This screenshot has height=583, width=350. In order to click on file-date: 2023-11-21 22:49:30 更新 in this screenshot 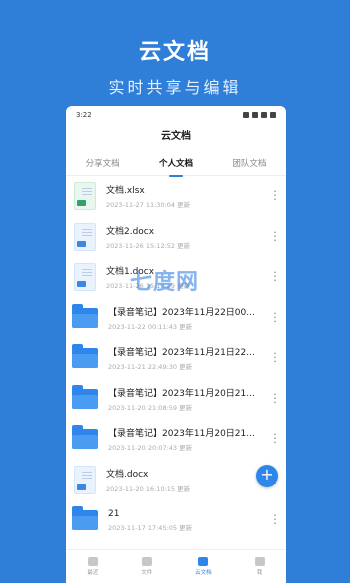, I will do `click(150, 367)`.